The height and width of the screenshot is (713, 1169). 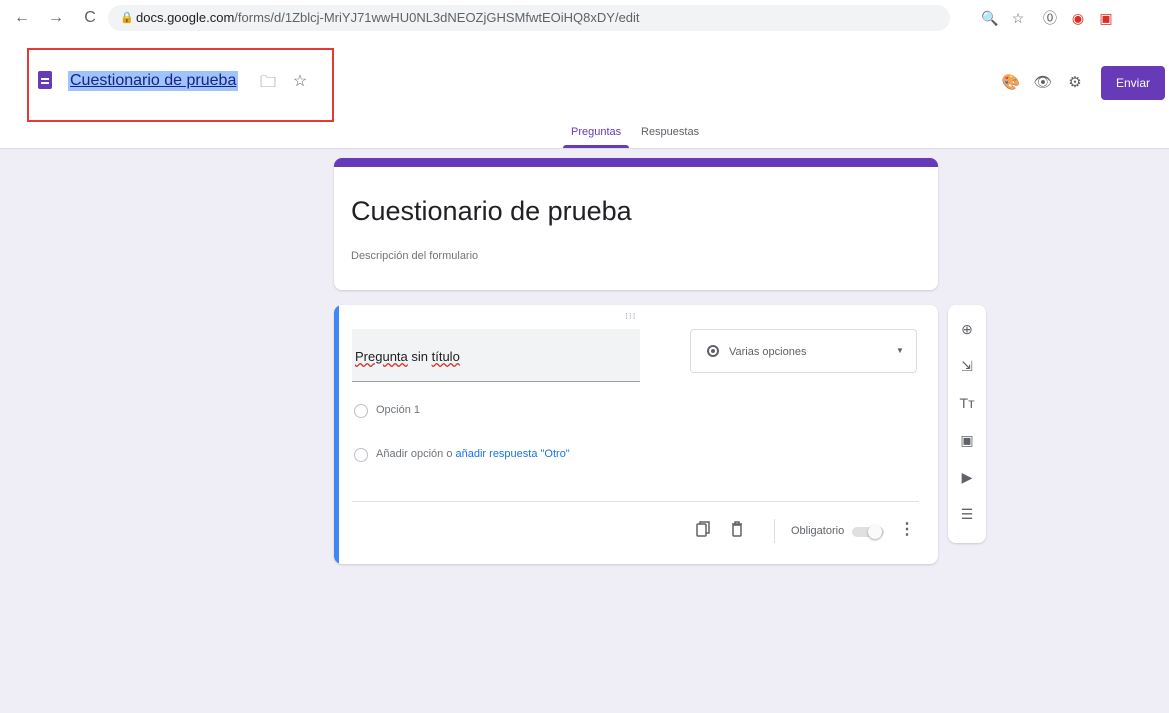 What do you see at coordinates (967, 403) in the screenshot?
I see `add-title-icon: Tт` at bounding box center [967, 403].